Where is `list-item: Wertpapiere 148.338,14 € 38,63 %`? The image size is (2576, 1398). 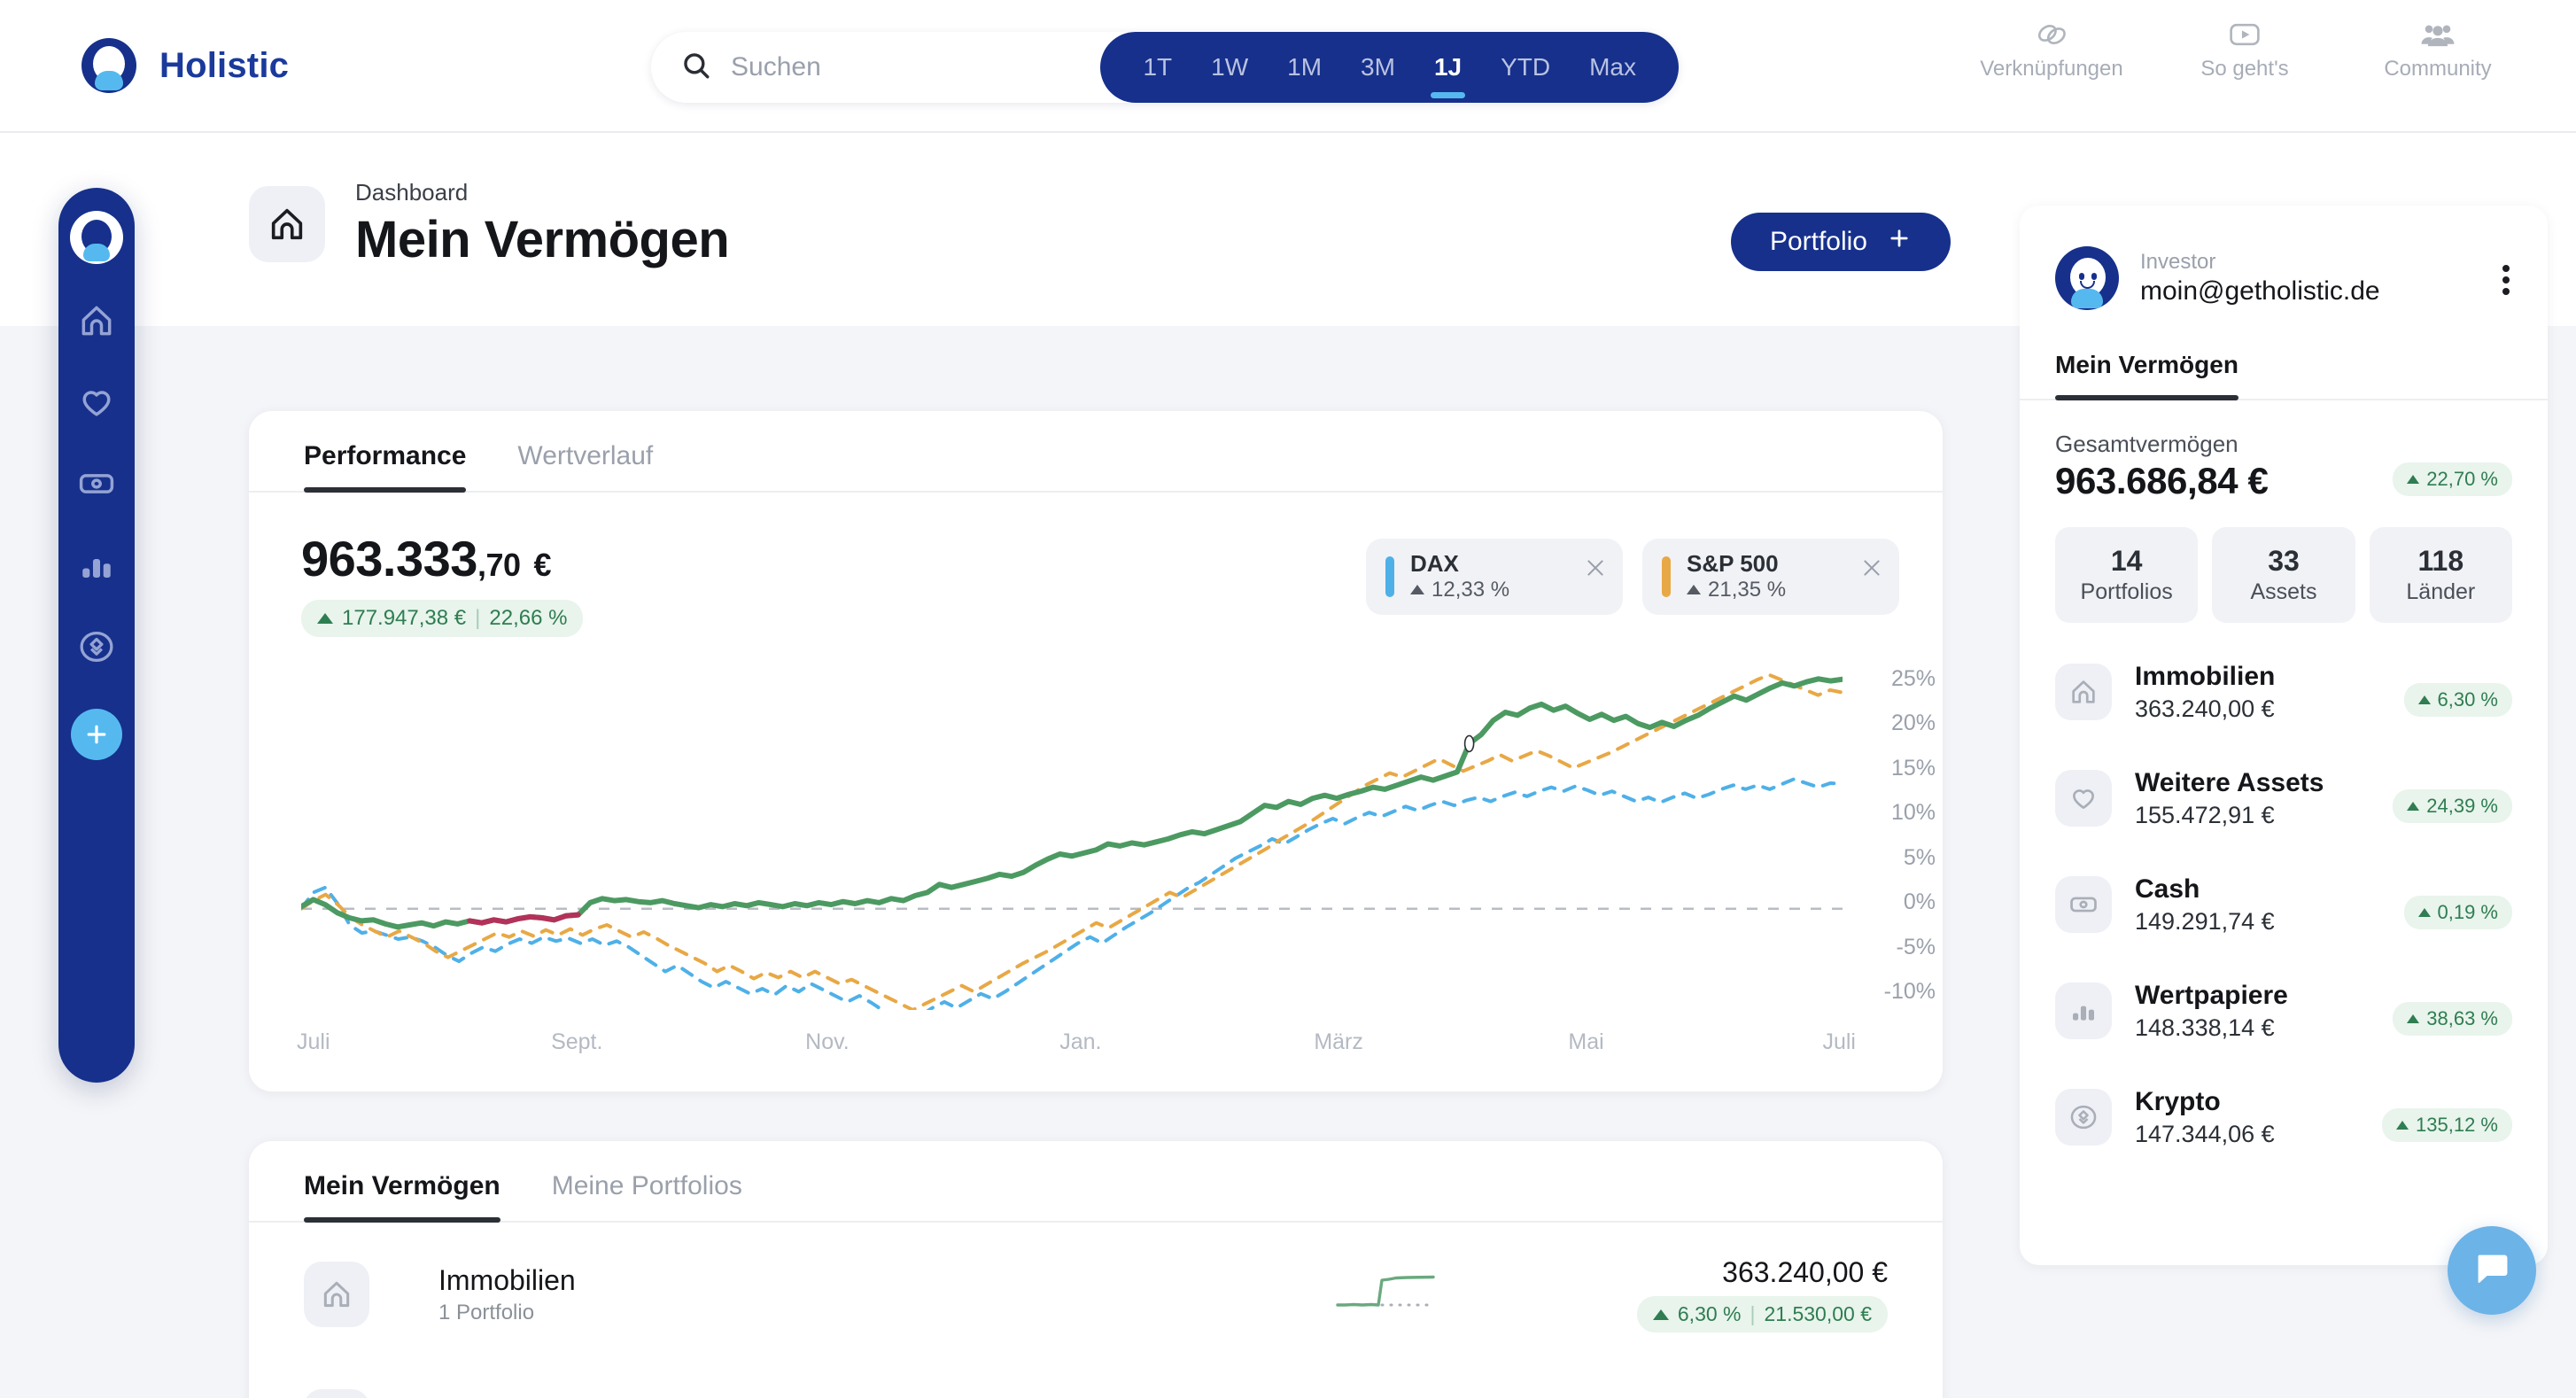 list-item: Wertpapiere 148.338,14 € 38,63 % is located at coordinates (2283, 1011).